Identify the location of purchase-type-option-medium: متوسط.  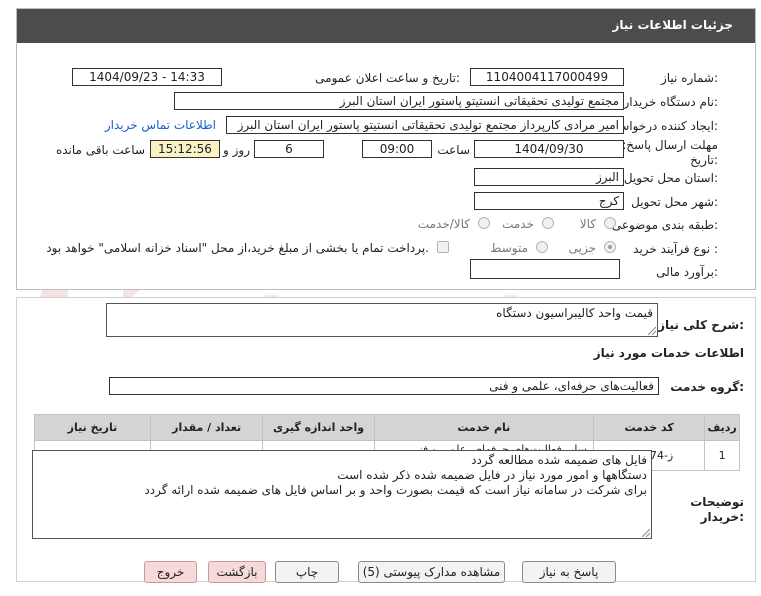
(509, 248).